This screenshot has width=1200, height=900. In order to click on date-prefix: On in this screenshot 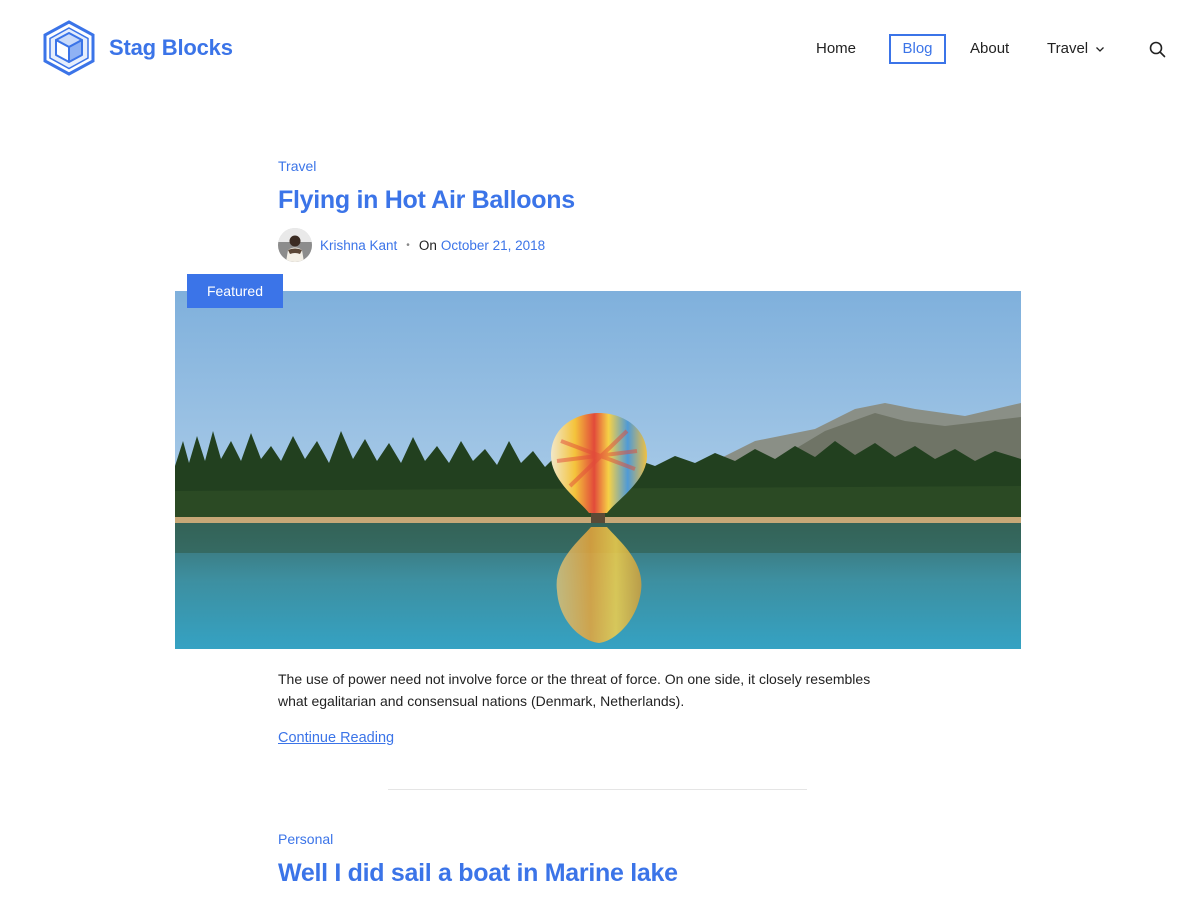, I will do `click(427, 245)`.